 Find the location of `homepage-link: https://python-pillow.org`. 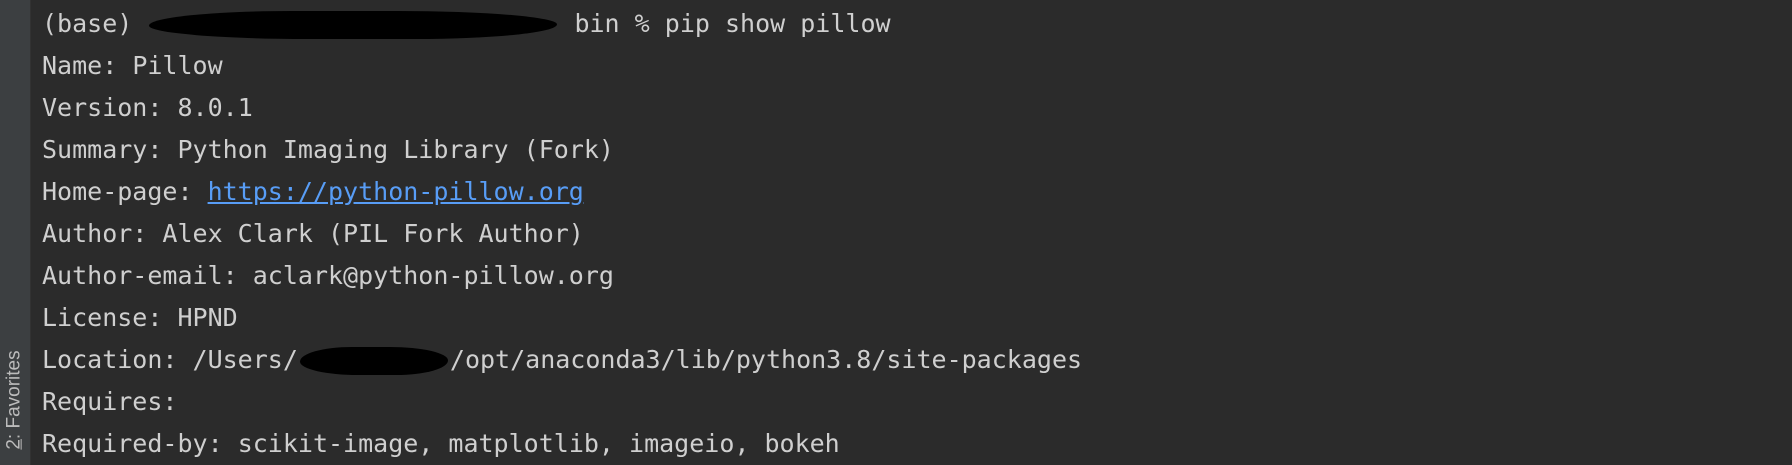

homepage-link: https://python-pillow.org is located at coordinates (396, 191).